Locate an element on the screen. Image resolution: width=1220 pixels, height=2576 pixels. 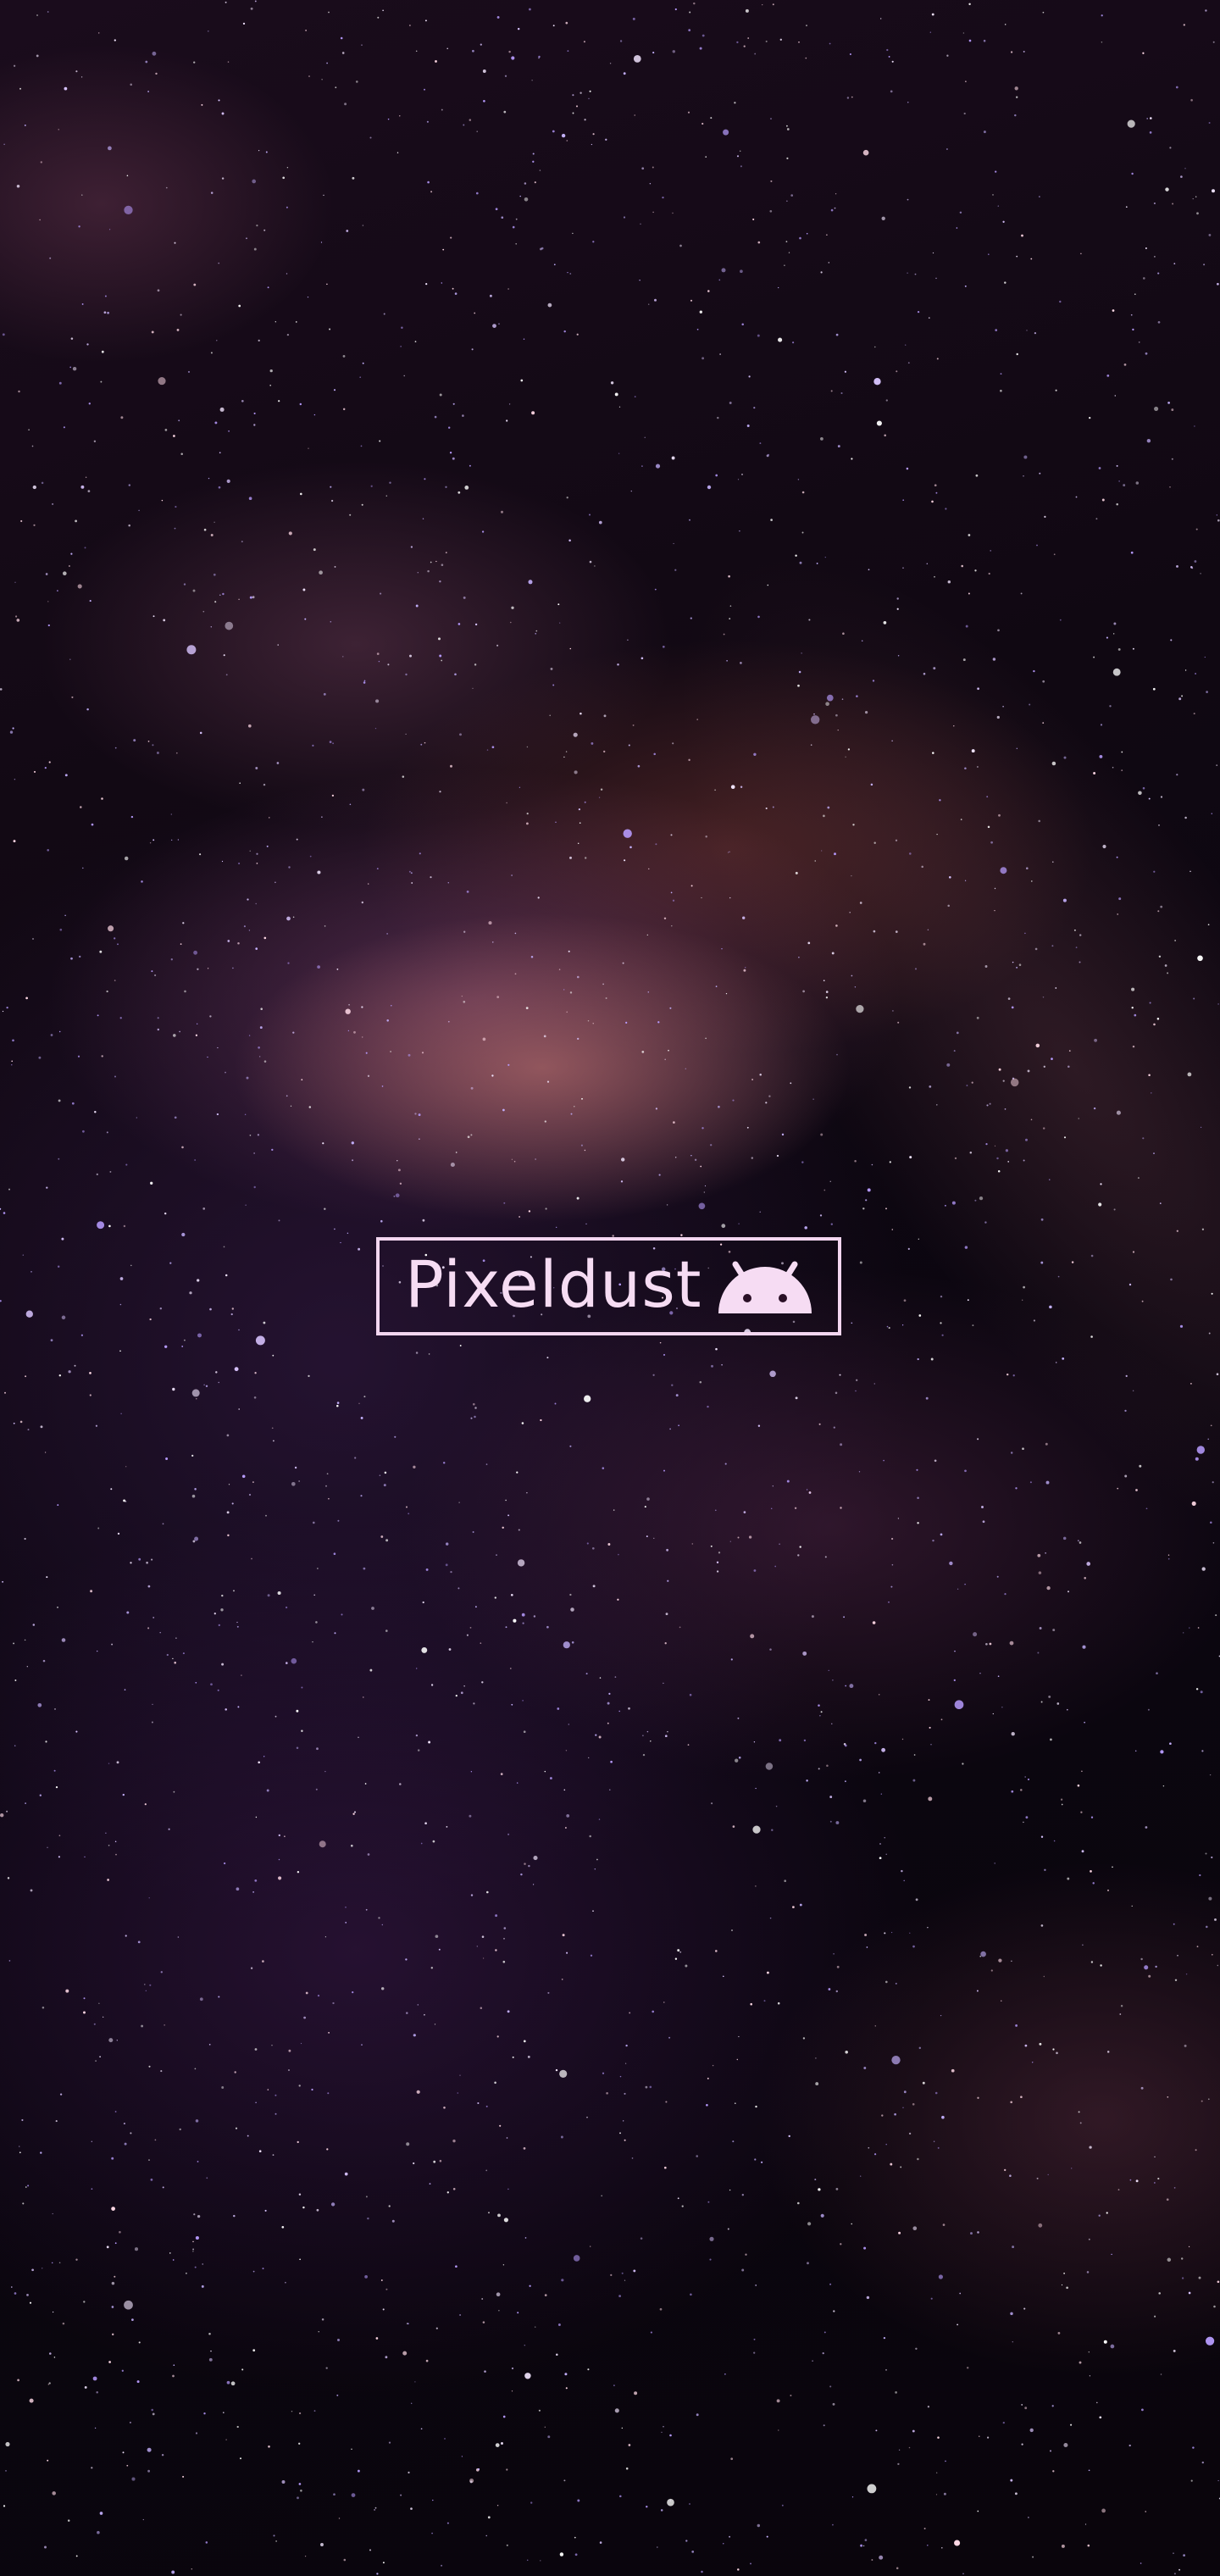
pixeldust-logo: Pixeldust is located at coordinates (608, 1286).